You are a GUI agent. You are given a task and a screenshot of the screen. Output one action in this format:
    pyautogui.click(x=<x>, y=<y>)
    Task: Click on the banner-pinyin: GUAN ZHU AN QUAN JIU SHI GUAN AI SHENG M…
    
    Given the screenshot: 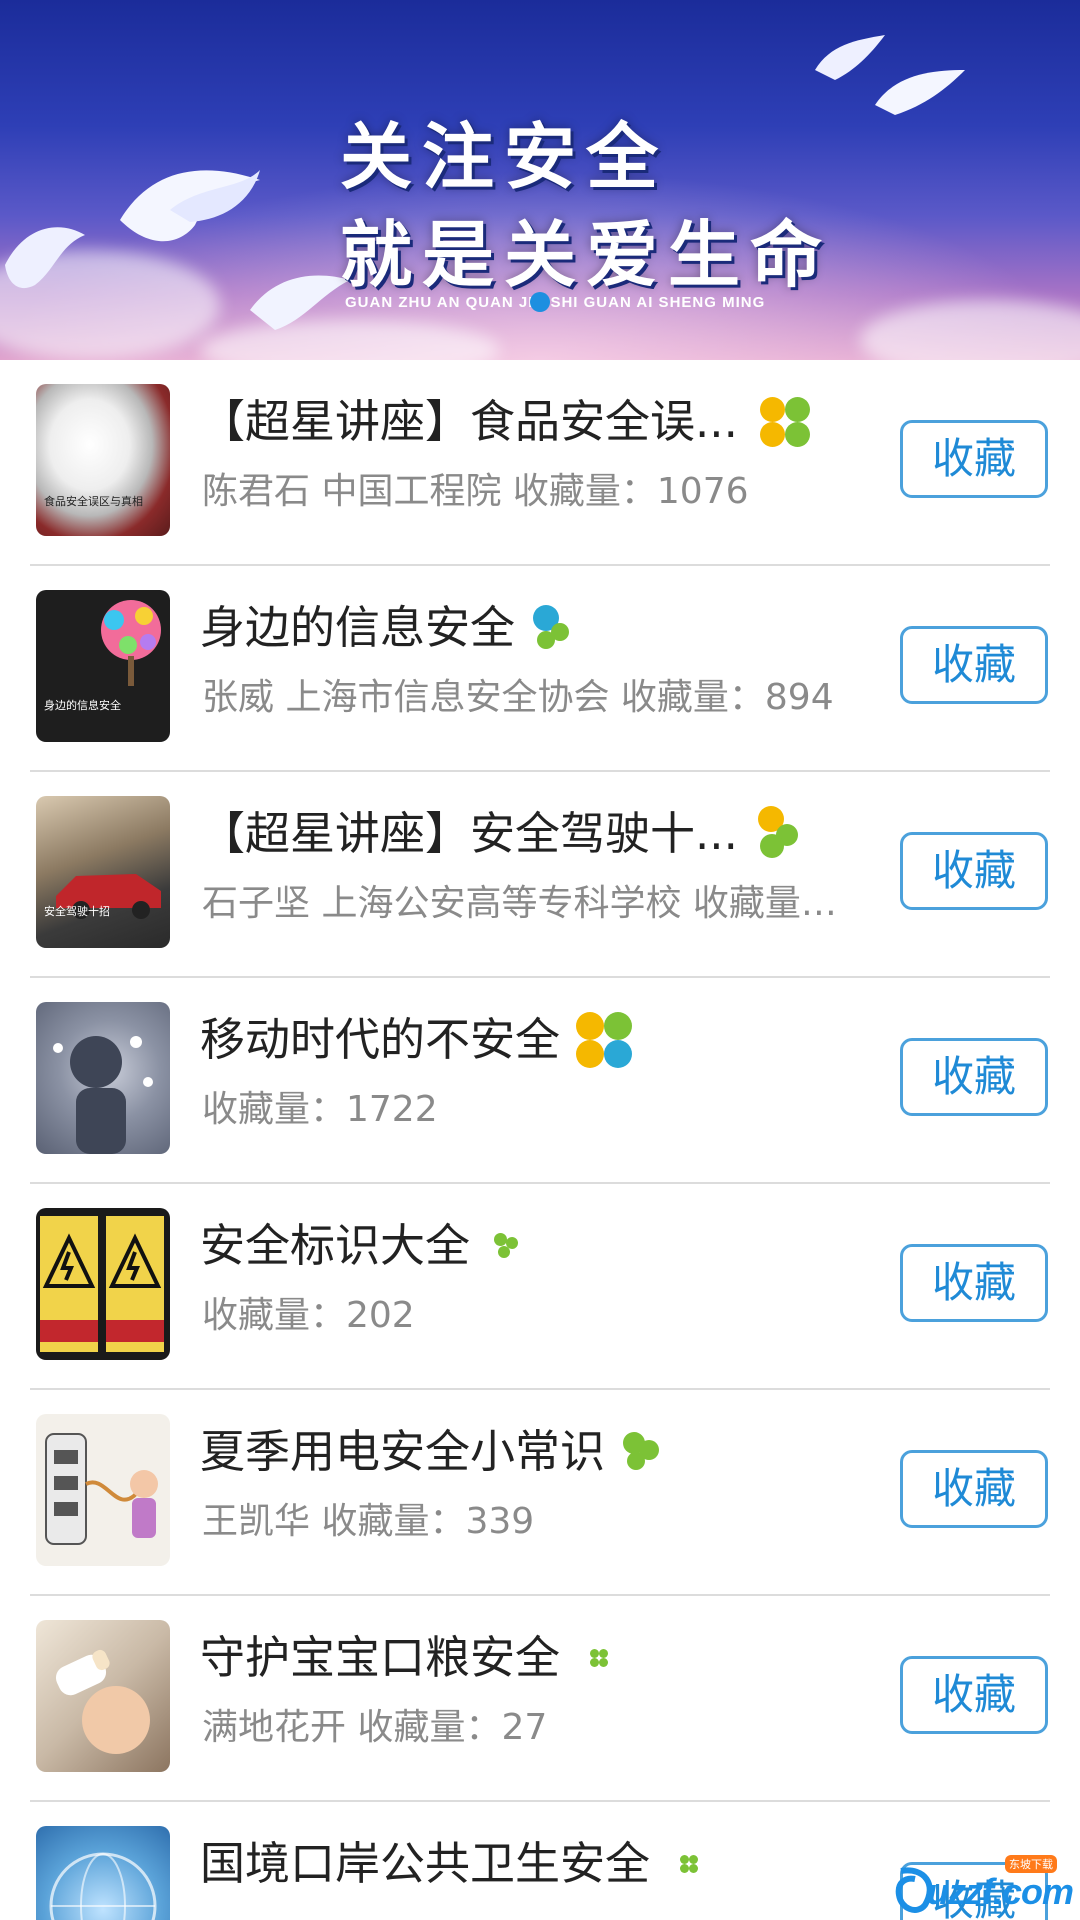 What is the action you would take?
    pyautogui.click(x=555, y=302)
    